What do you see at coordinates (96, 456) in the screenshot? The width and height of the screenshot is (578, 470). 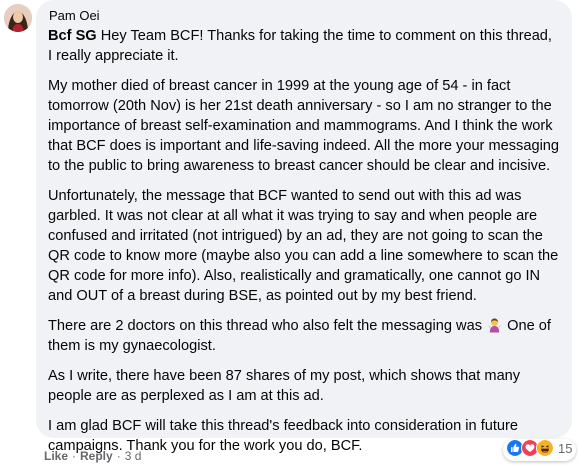 I see `reply-button: Reply` at bounding box center [96, 456].